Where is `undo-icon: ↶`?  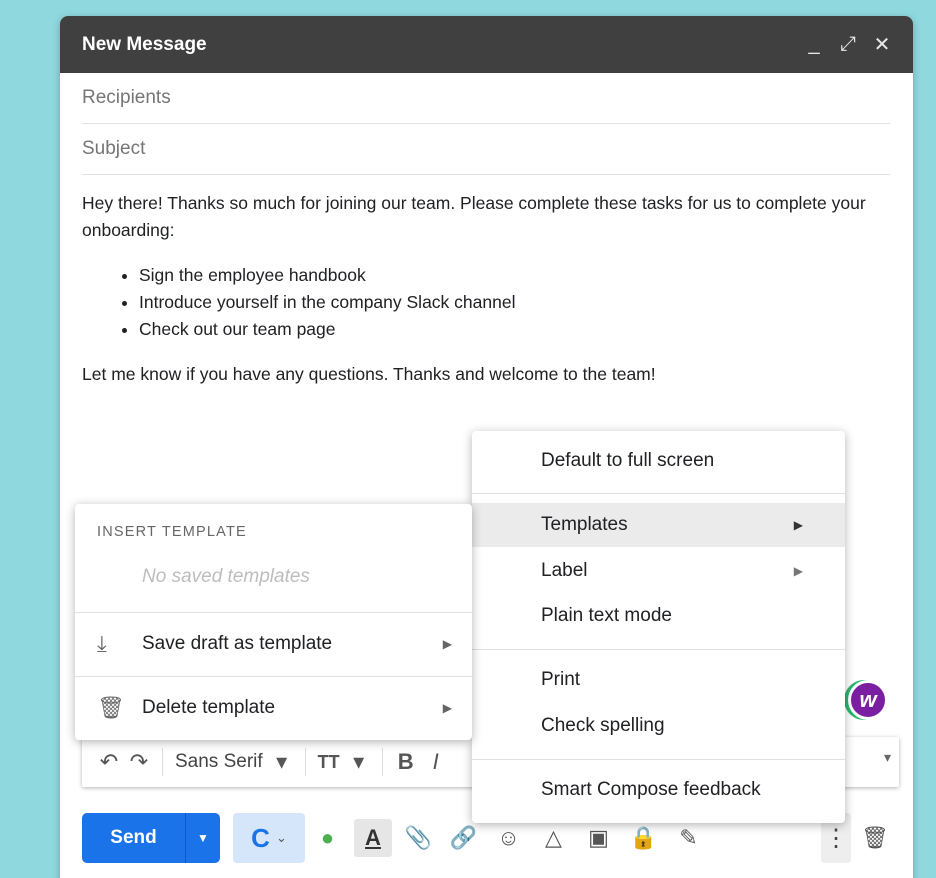 undo-icon: ↶ is located at coordinates (109, 762).